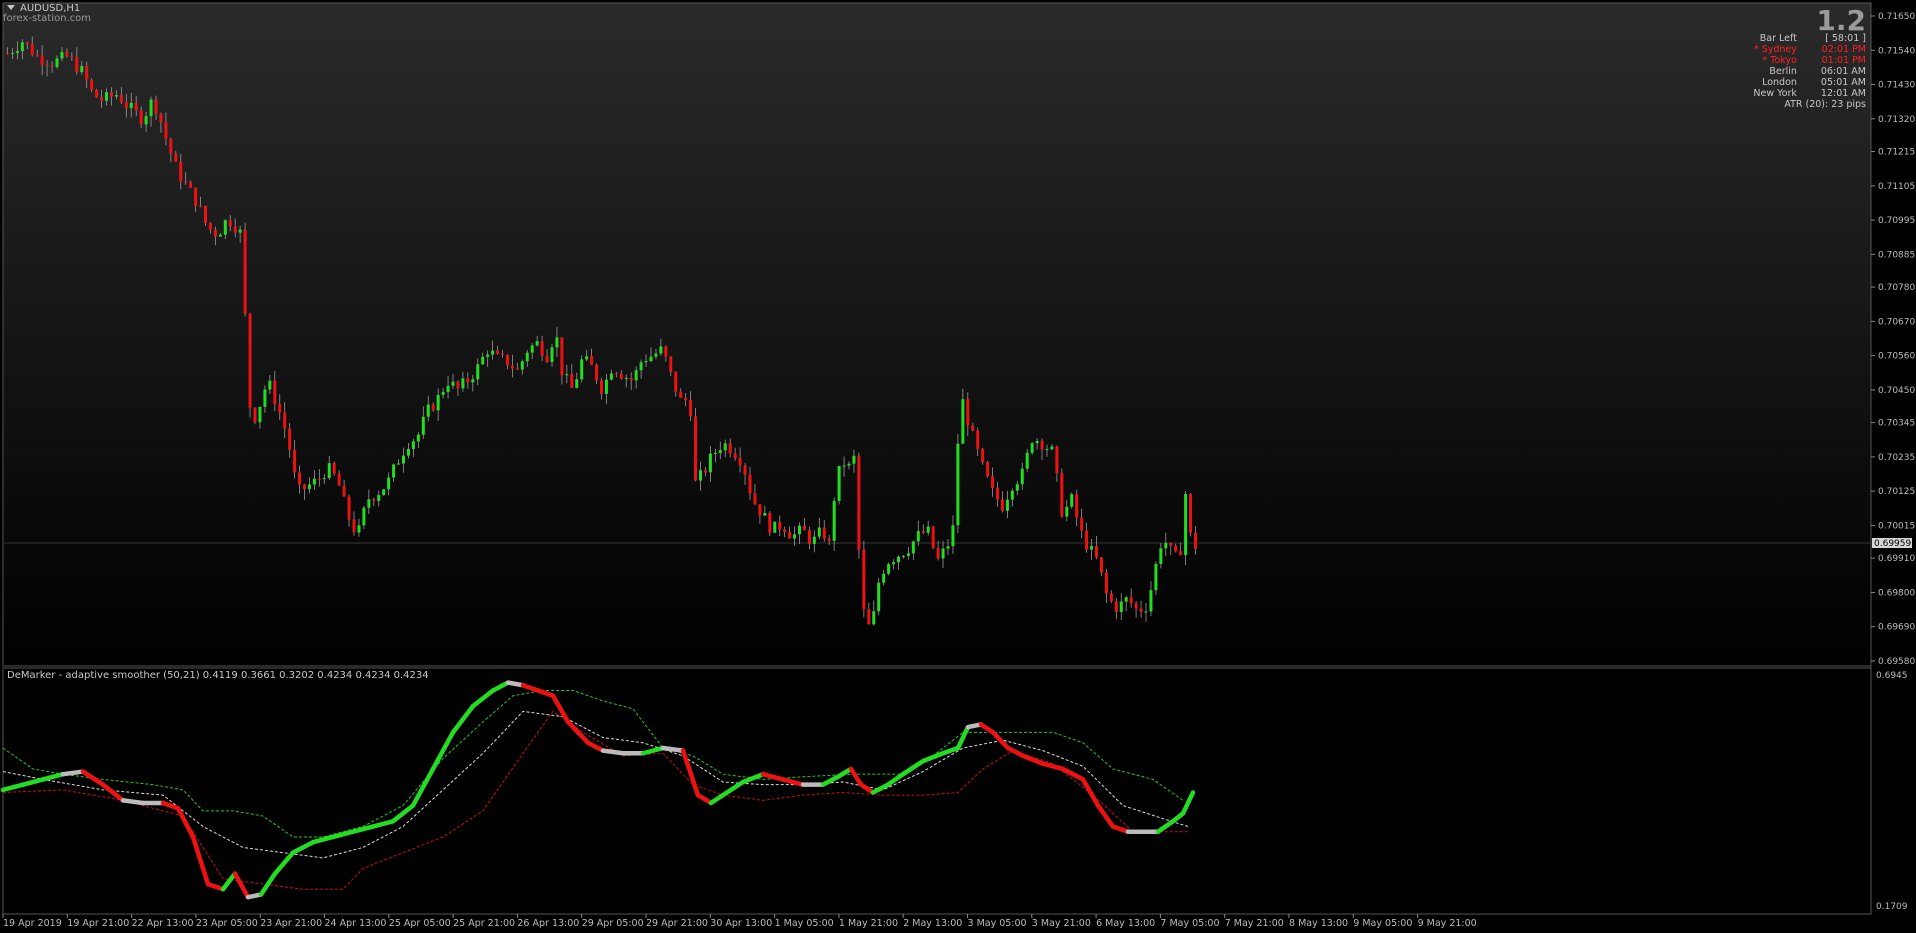 The image size is (1916, 933). What do you see at coordinates (741, 923) in the screenshot?
I see `time-tick-label: 30 Apr 13:00` at bounding box center [741, 923].